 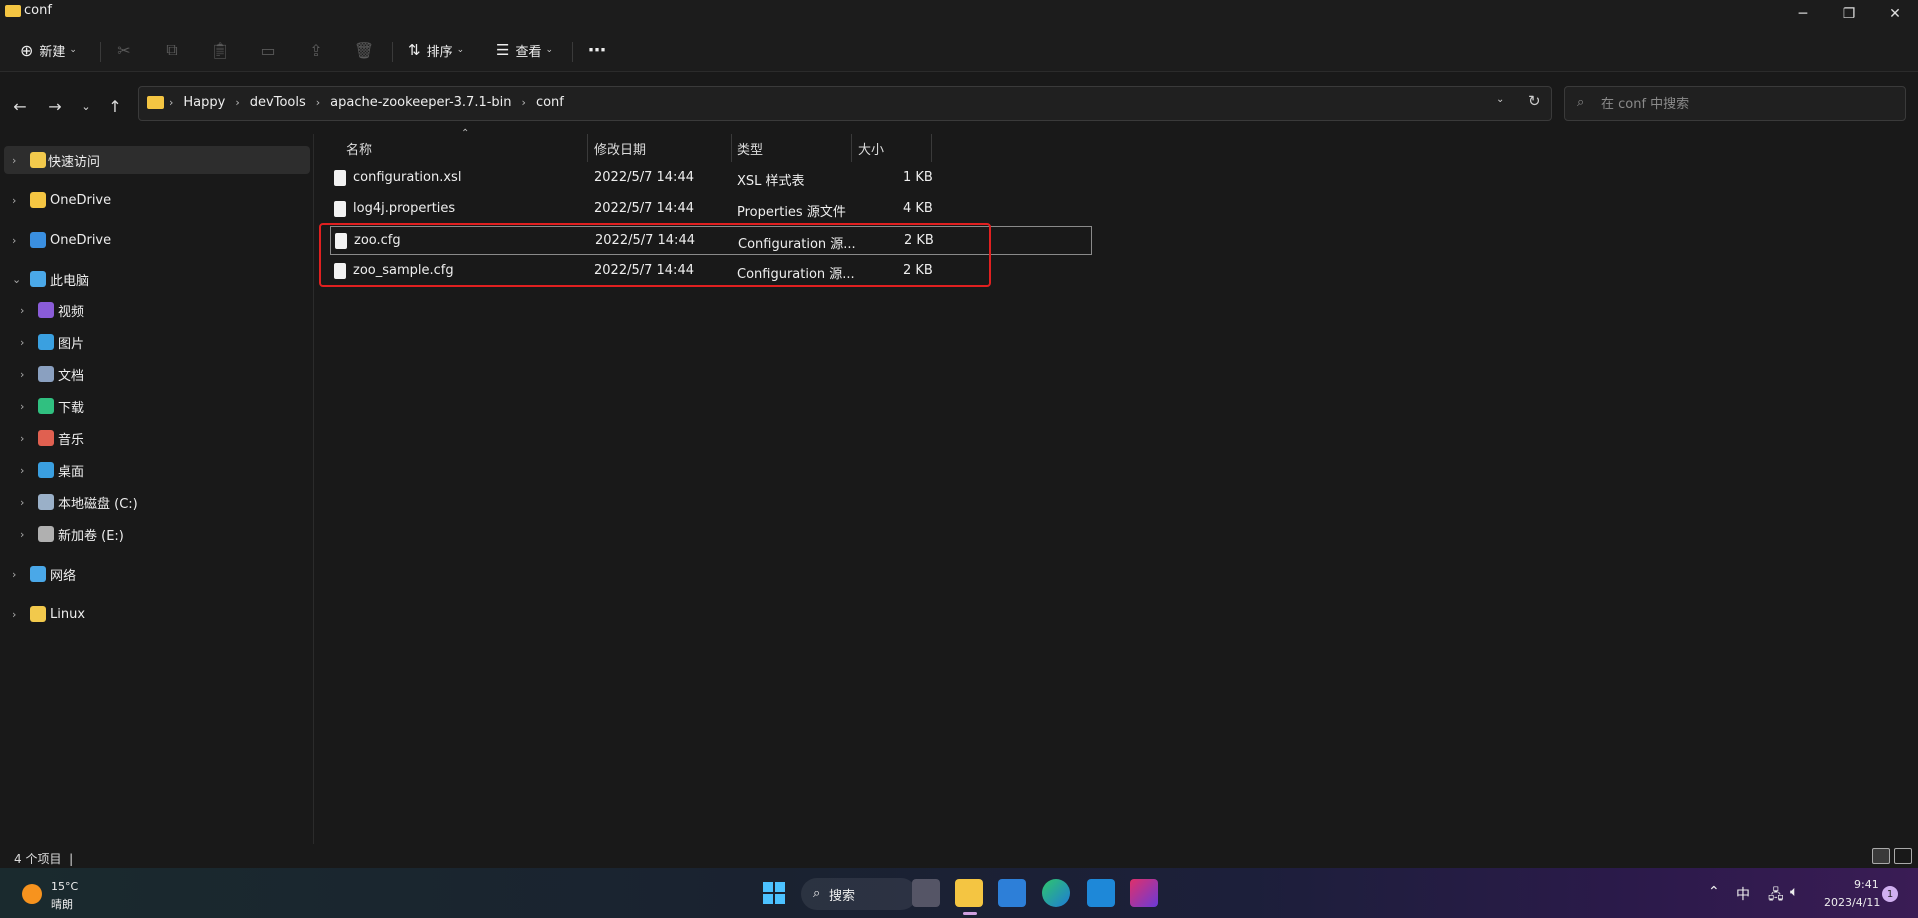 I want to click on taskbar-search-button: ⌕ 搜索, so click(x=859, y=894).